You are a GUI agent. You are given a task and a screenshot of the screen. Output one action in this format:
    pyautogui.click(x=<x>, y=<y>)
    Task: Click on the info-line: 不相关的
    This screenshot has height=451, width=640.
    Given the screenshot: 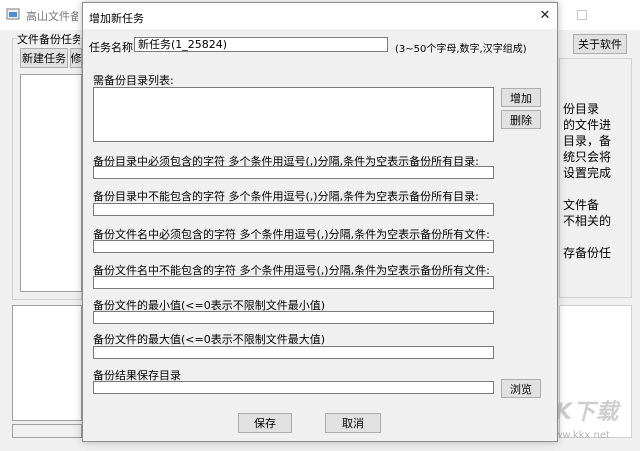 What is the action you would take?
    pyautogui.click(x=587, y=221)
    